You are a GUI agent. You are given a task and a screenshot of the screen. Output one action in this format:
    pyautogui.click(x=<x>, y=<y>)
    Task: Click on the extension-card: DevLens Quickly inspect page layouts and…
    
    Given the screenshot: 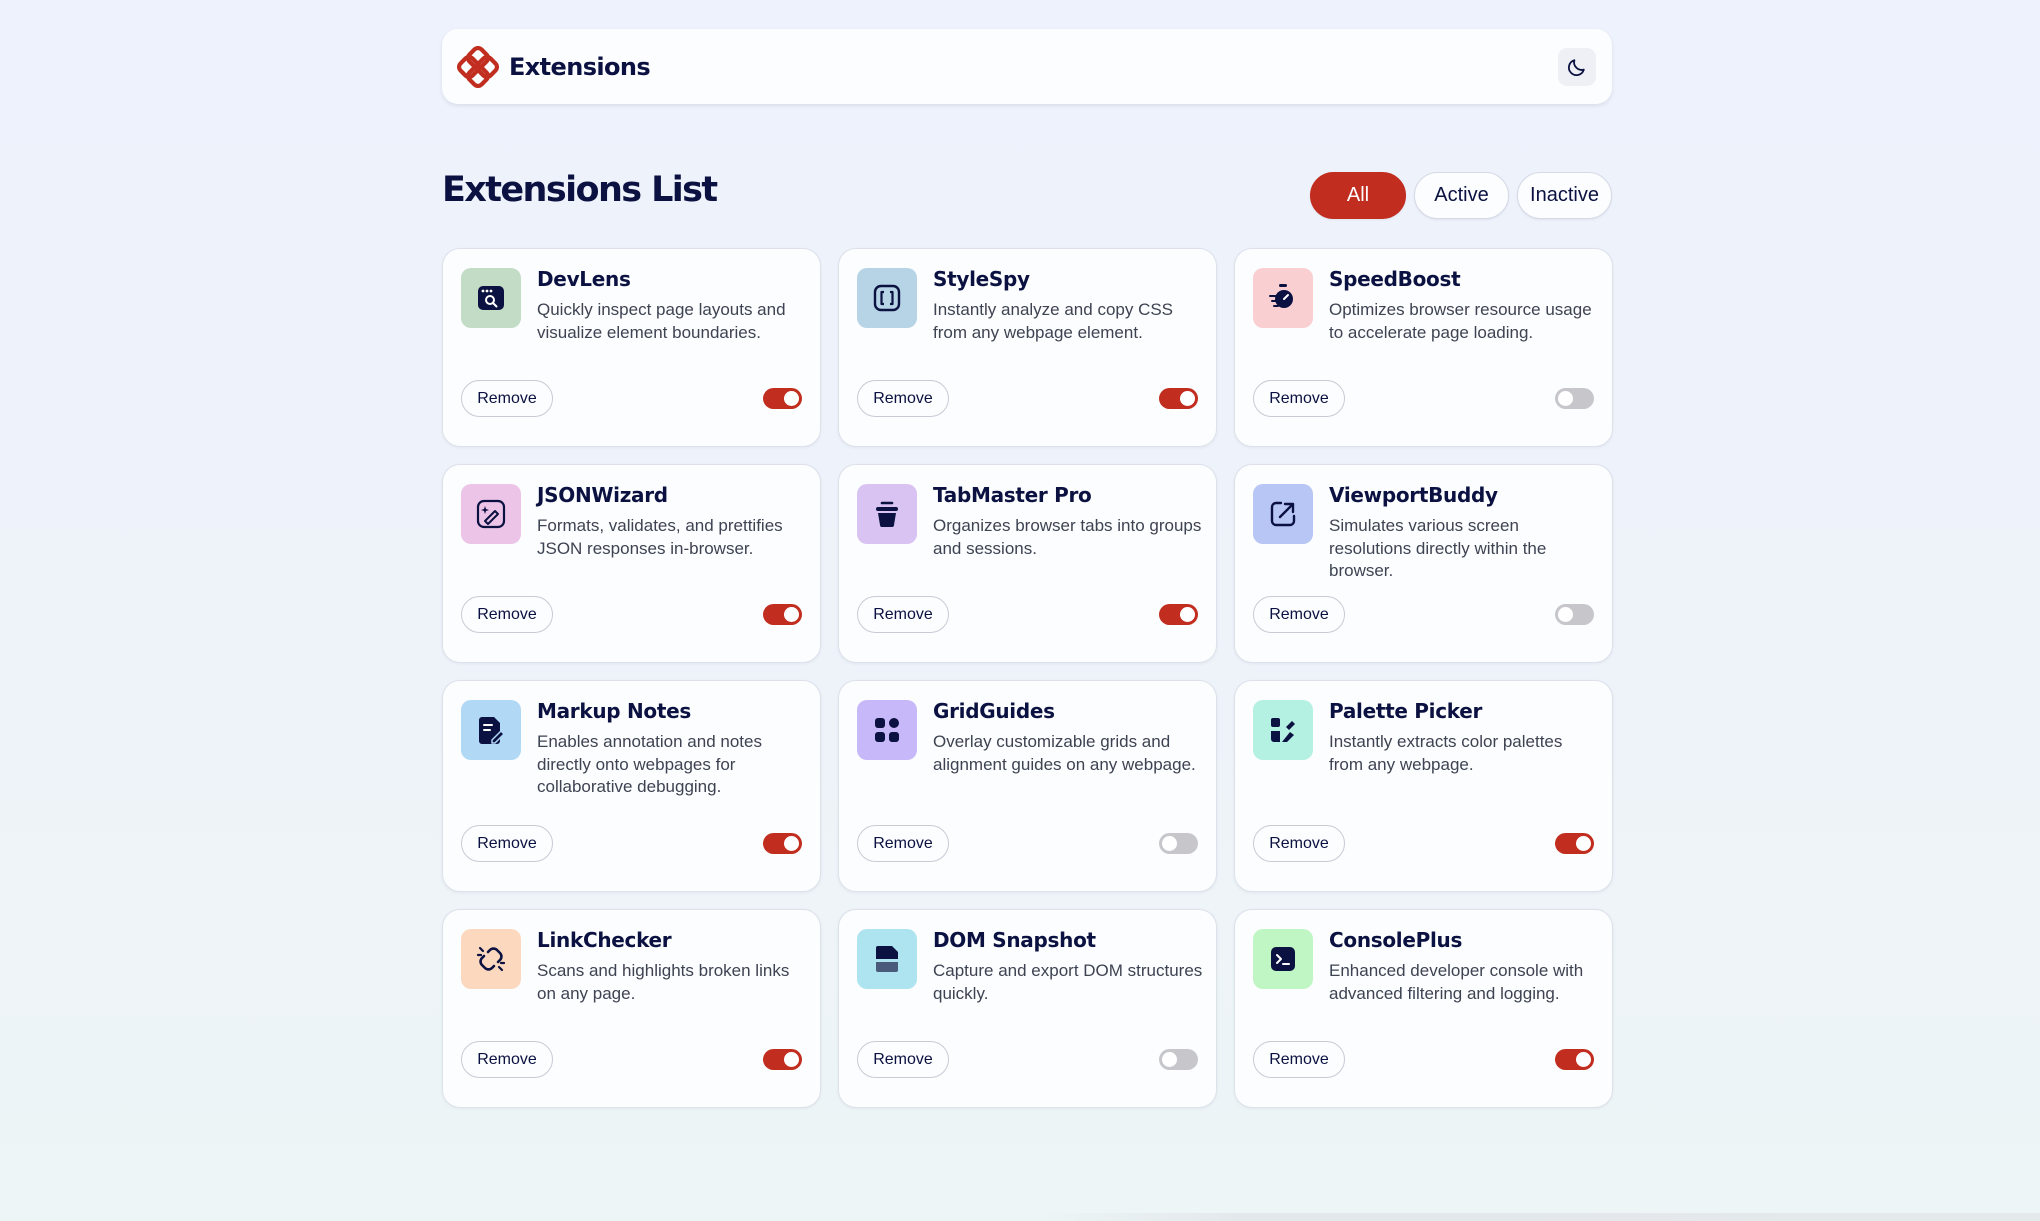 What is the action you would take?
    pyautogui.click(x=631, y=347)
    